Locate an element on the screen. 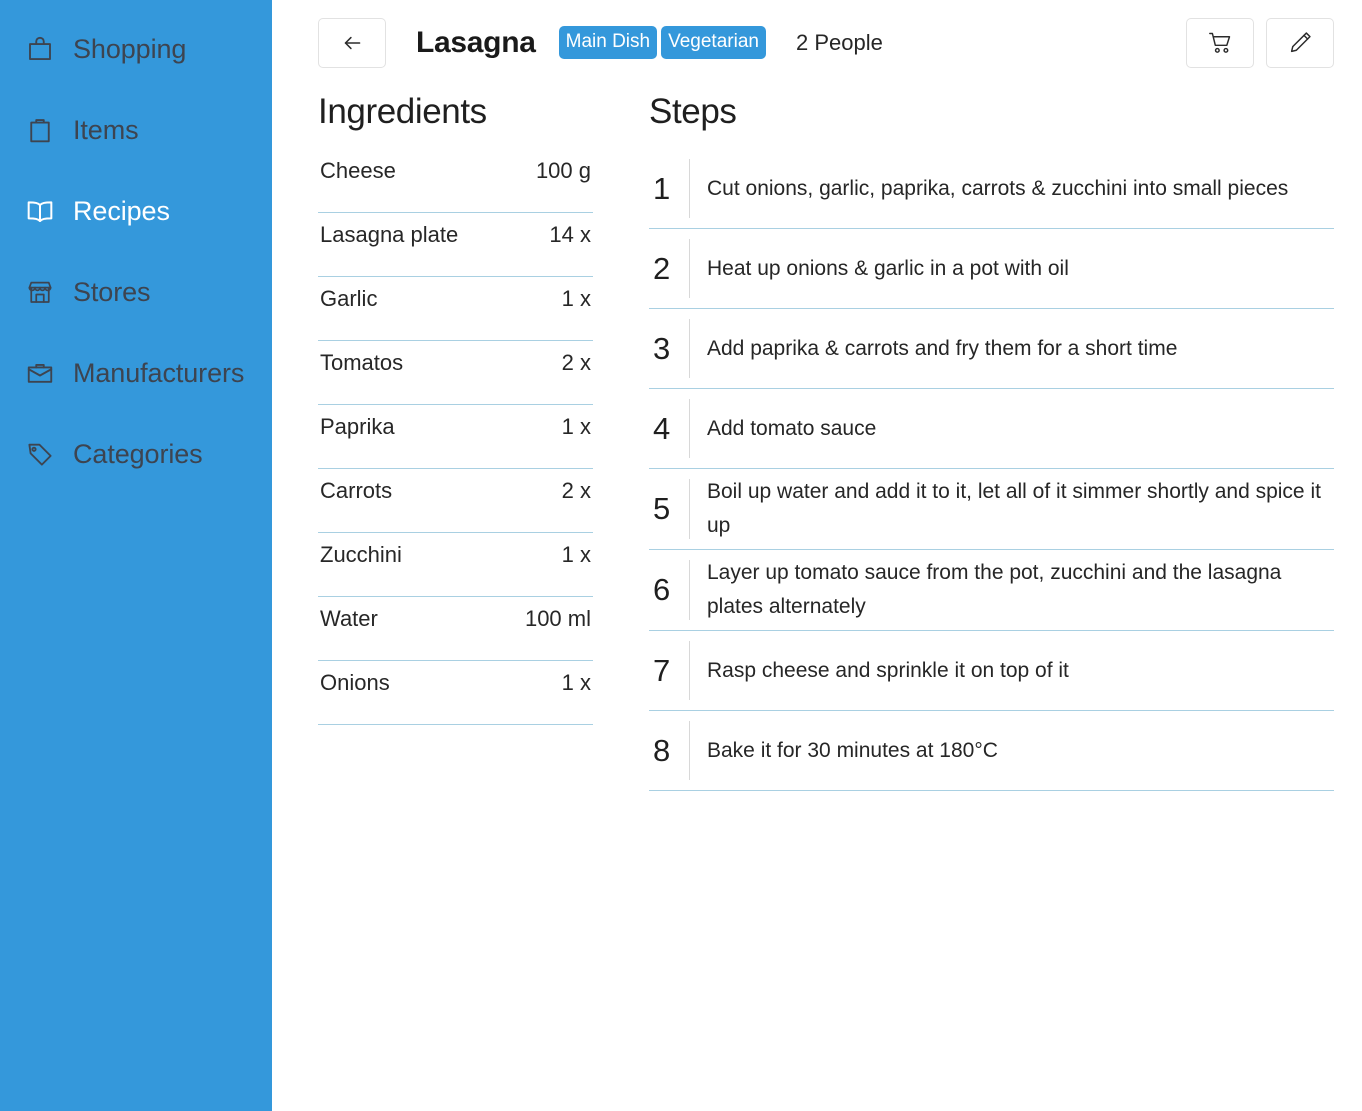 The height and width of the screenshot is (1111, 1362). step-text: Add tomato sauce is located at coordinates (792, 428).